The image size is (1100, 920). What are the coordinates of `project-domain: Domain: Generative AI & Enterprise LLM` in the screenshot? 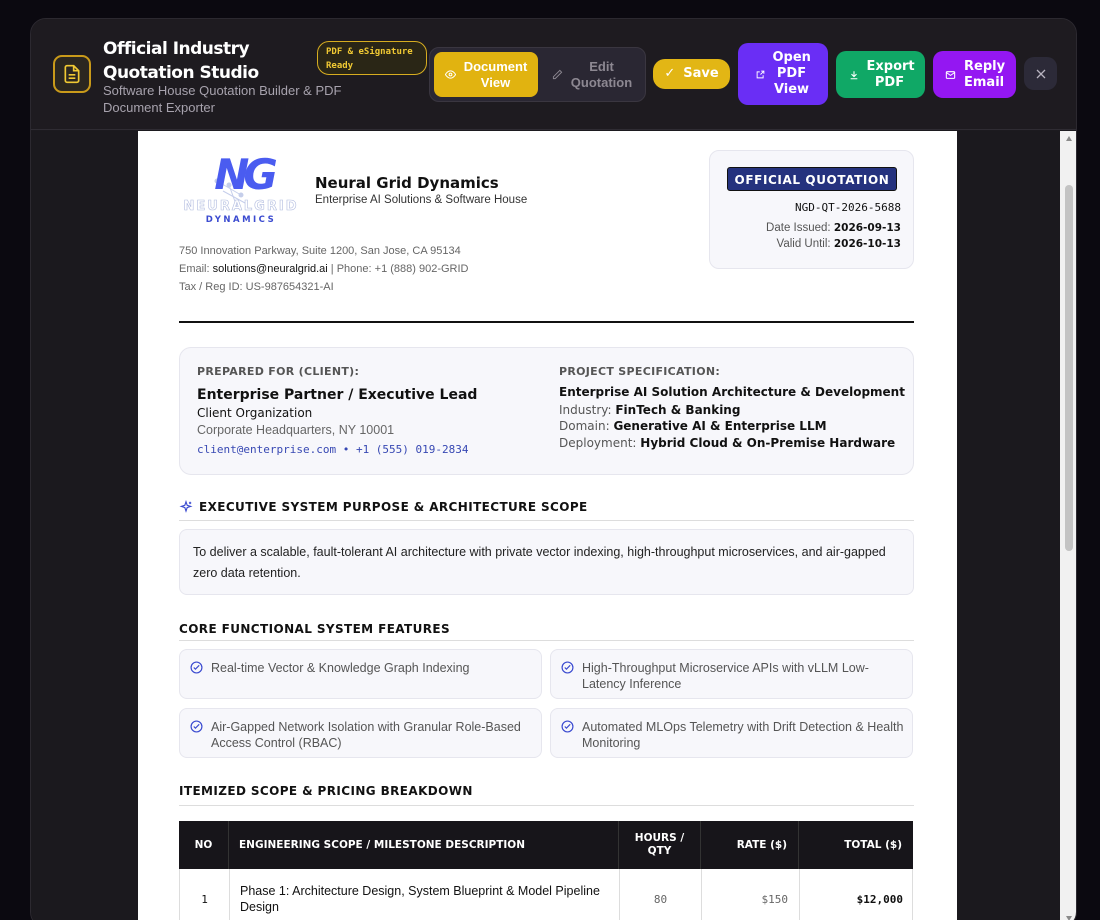 It's located at (693, 426).